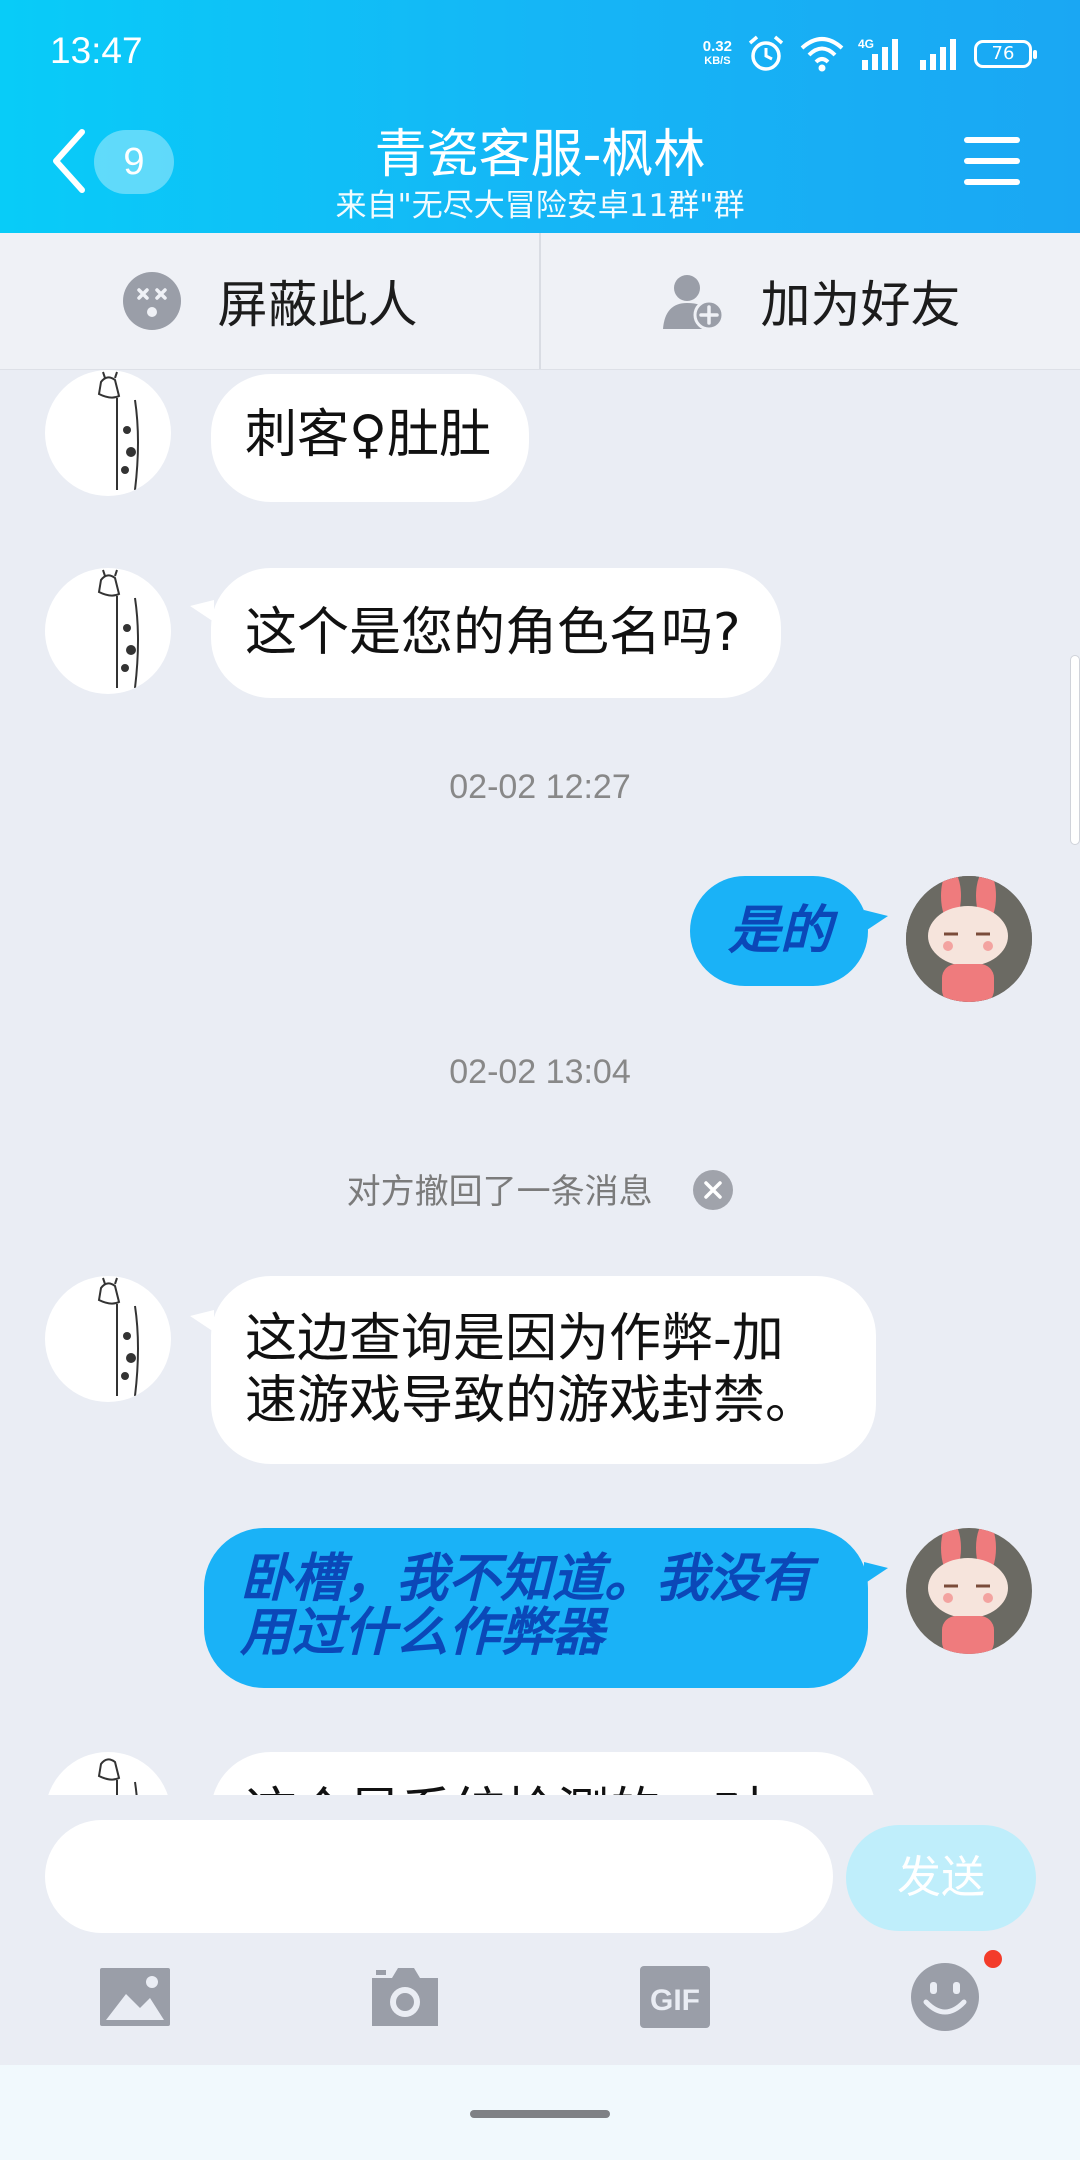 Image resolution: width=1080 pixels, height=2160 pixels. What do you see at coordinates (713, 1189) in the screenshot?
I see `close-icon` at bounding box center [713, 1189].